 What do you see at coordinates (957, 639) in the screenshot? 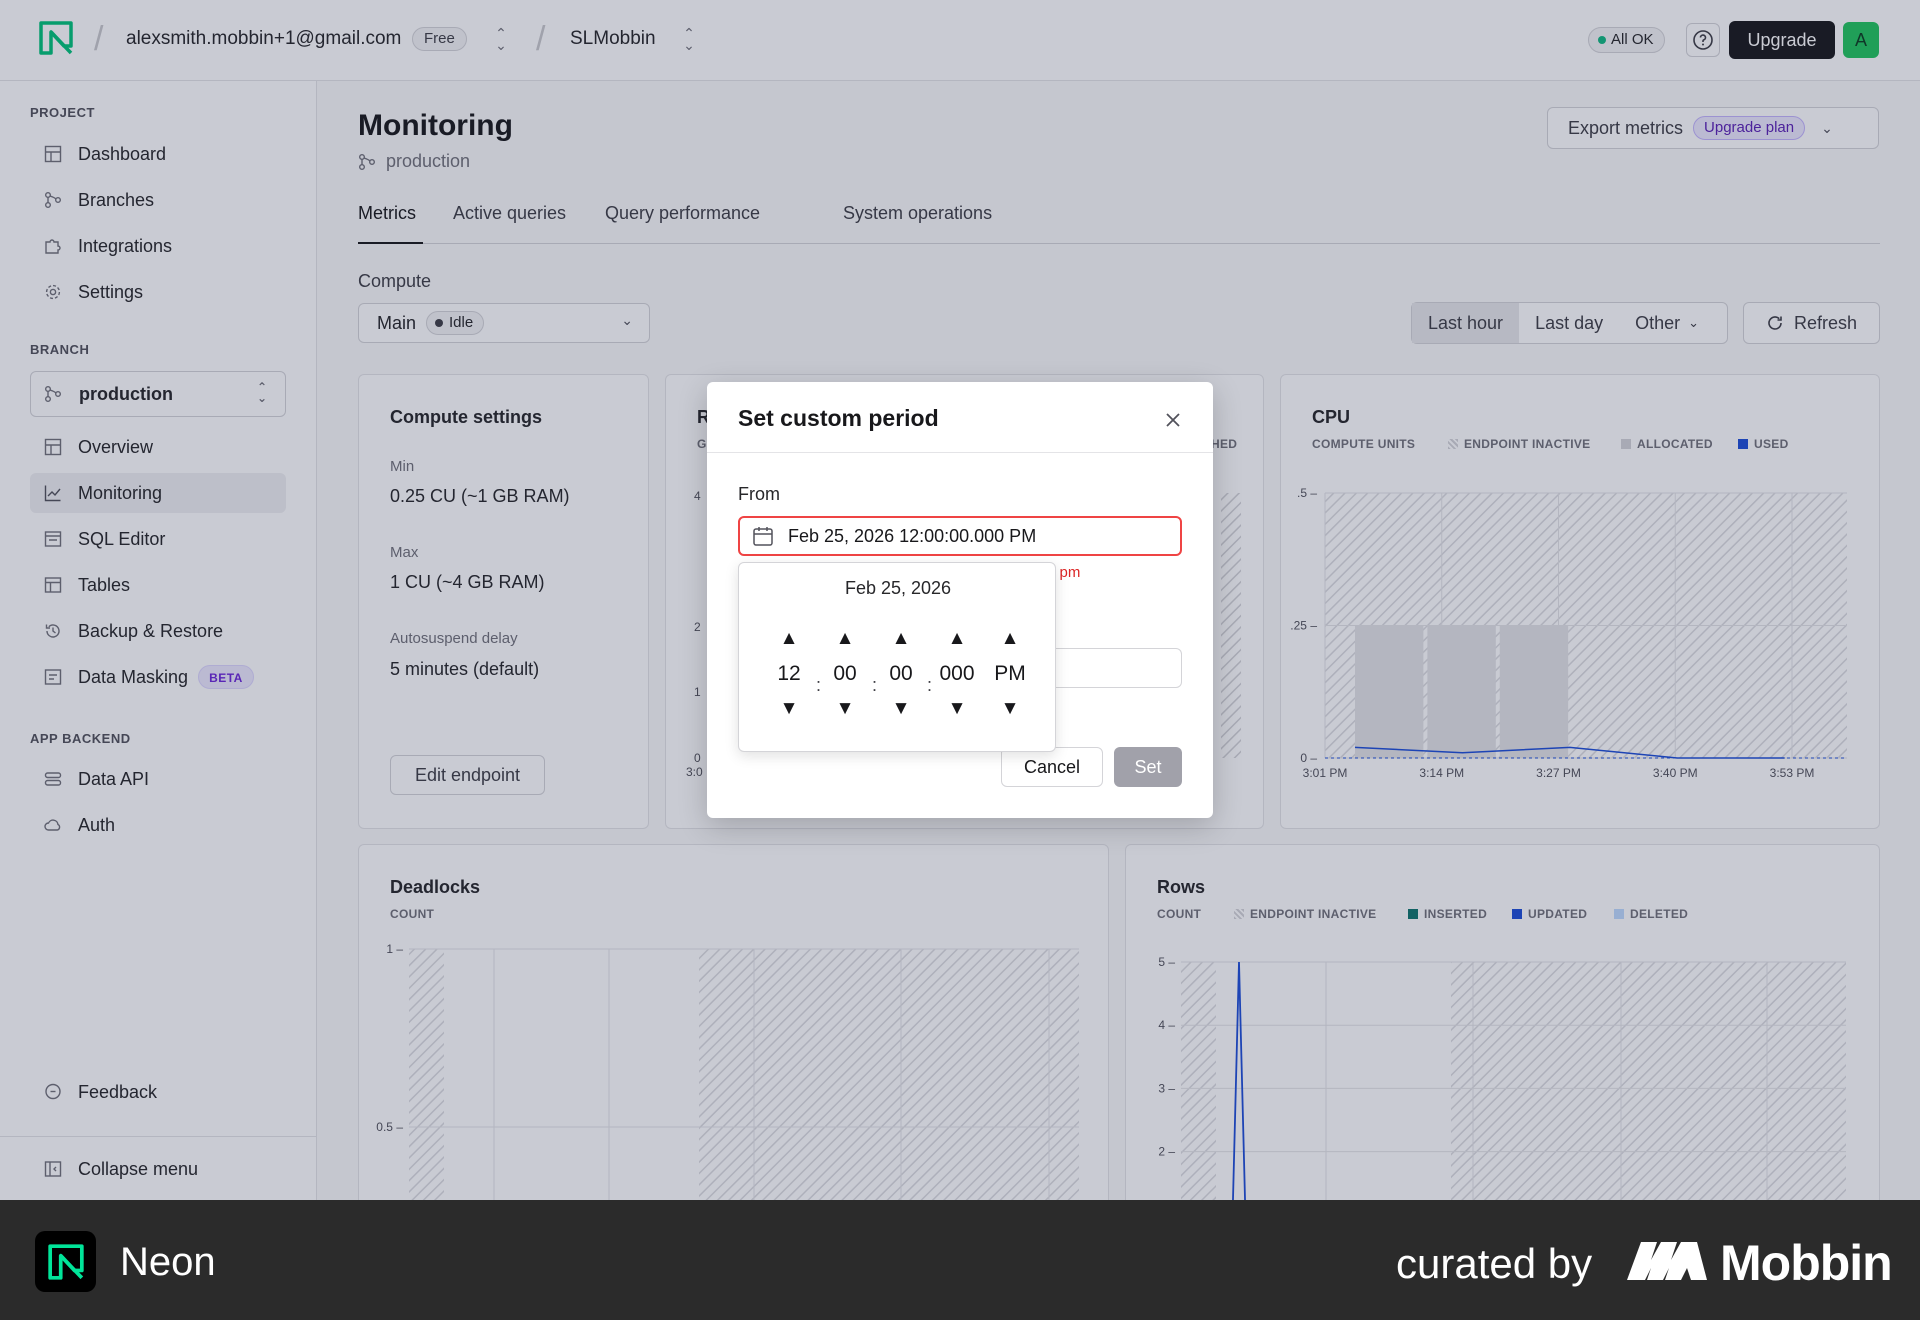
I see `millisecond-up-arrow-icon: ▲` at bounding box center [957, 639].